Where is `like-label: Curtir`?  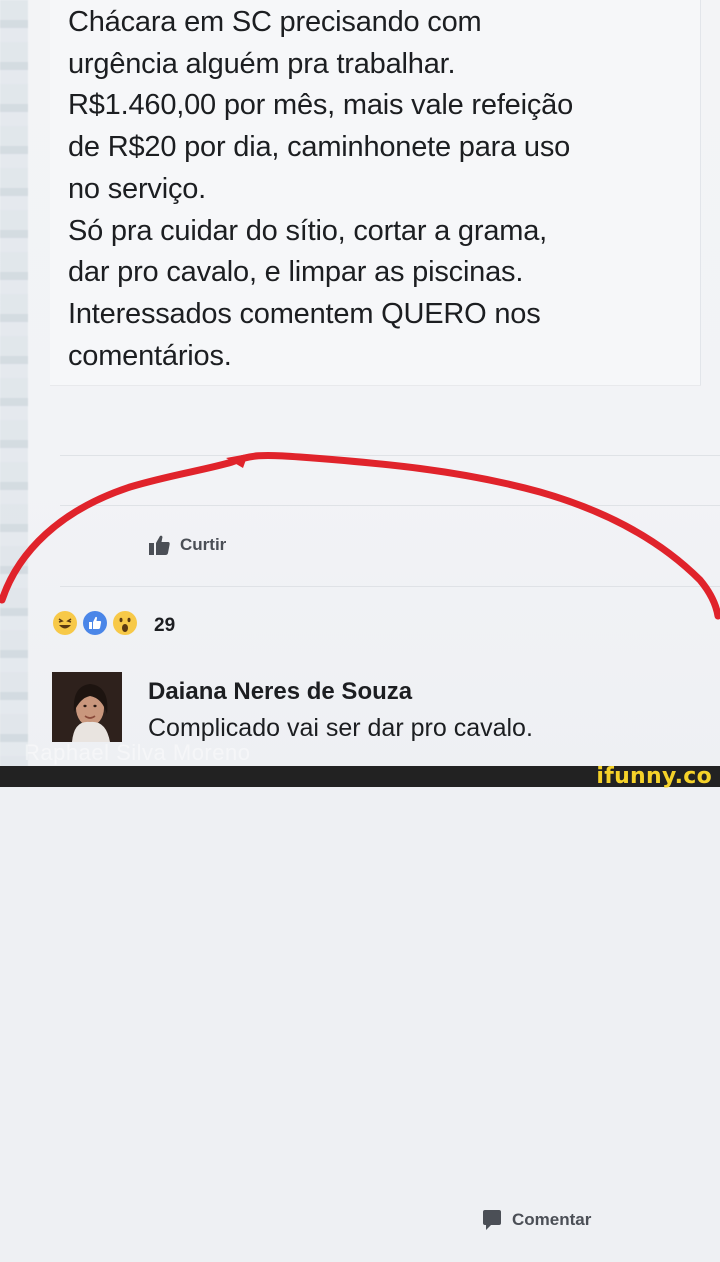 like-label: Curtir is located at coordinates (203, 544).